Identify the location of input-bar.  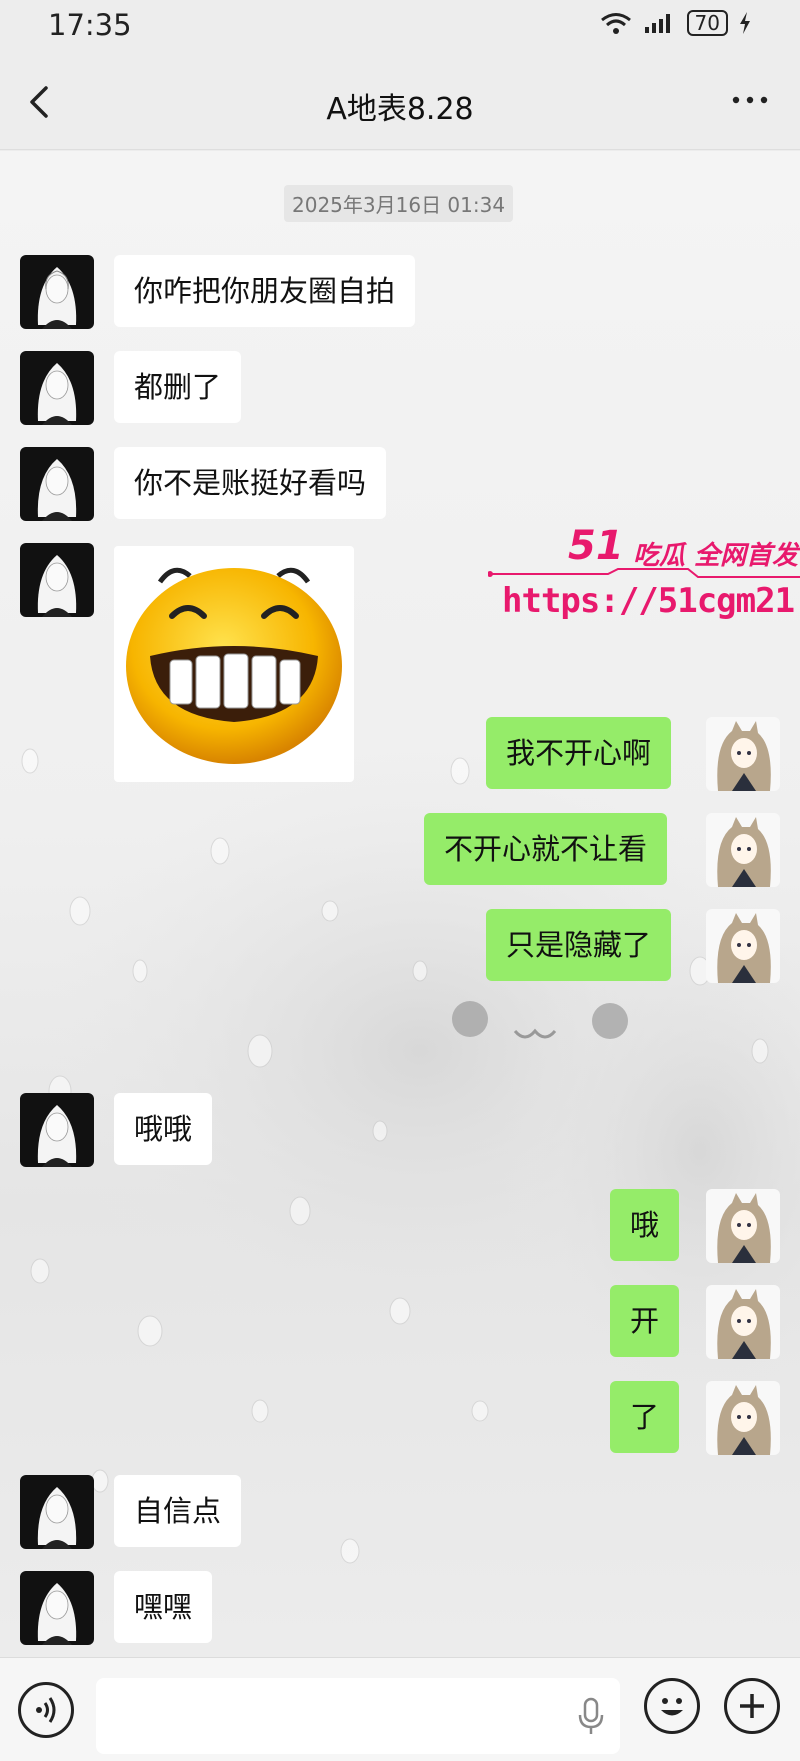
(400, 1709).